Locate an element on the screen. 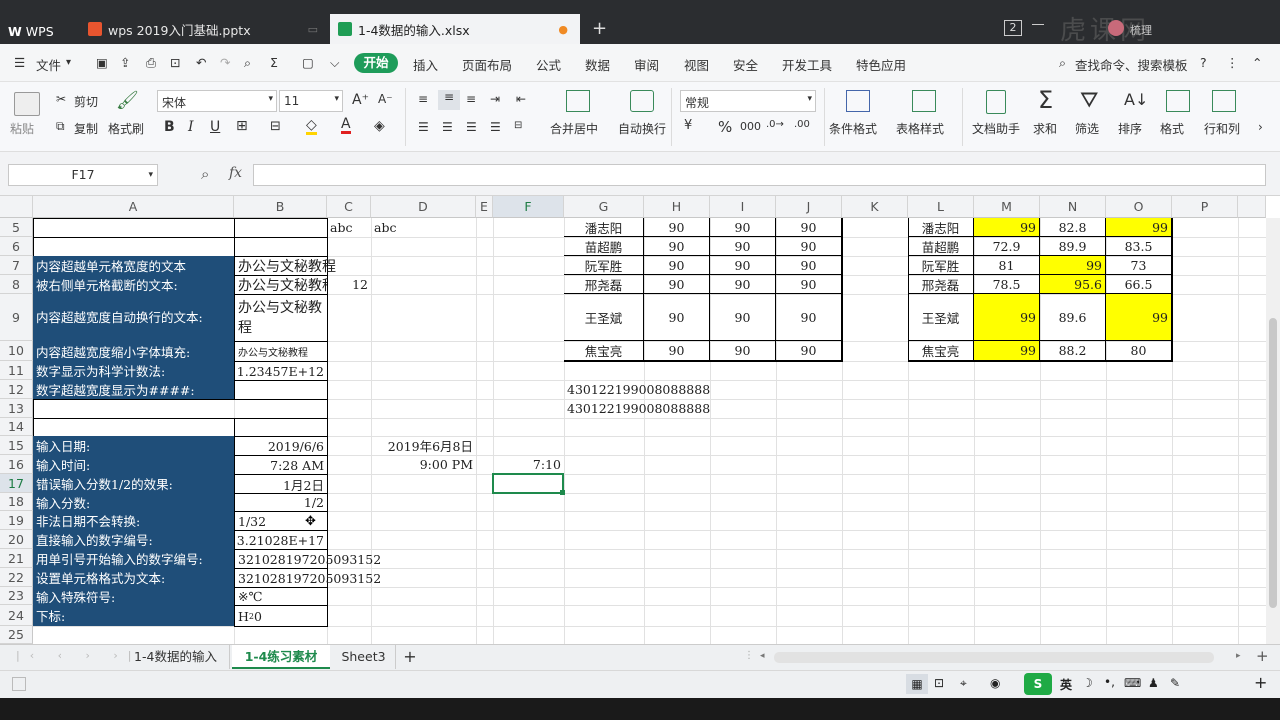 This screenshot has height=720, width=1280. ime-lang: 英 is located at coordinates (1066, 684).